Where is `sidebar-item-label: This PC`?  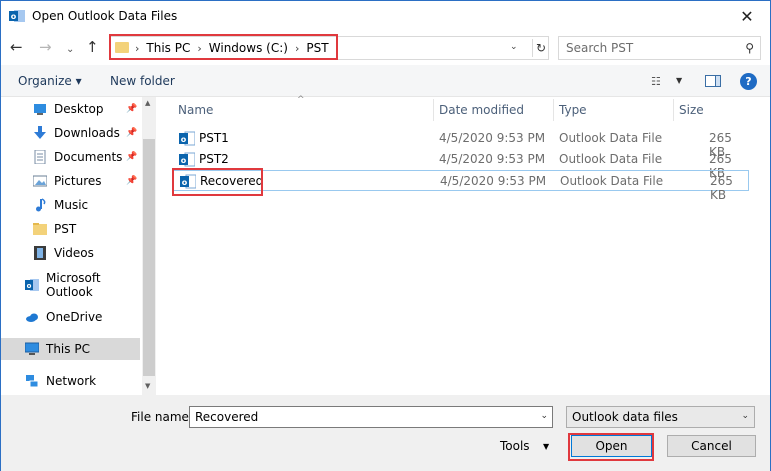
sidebar-item-label: This PC is located at coordinates (68, 349).